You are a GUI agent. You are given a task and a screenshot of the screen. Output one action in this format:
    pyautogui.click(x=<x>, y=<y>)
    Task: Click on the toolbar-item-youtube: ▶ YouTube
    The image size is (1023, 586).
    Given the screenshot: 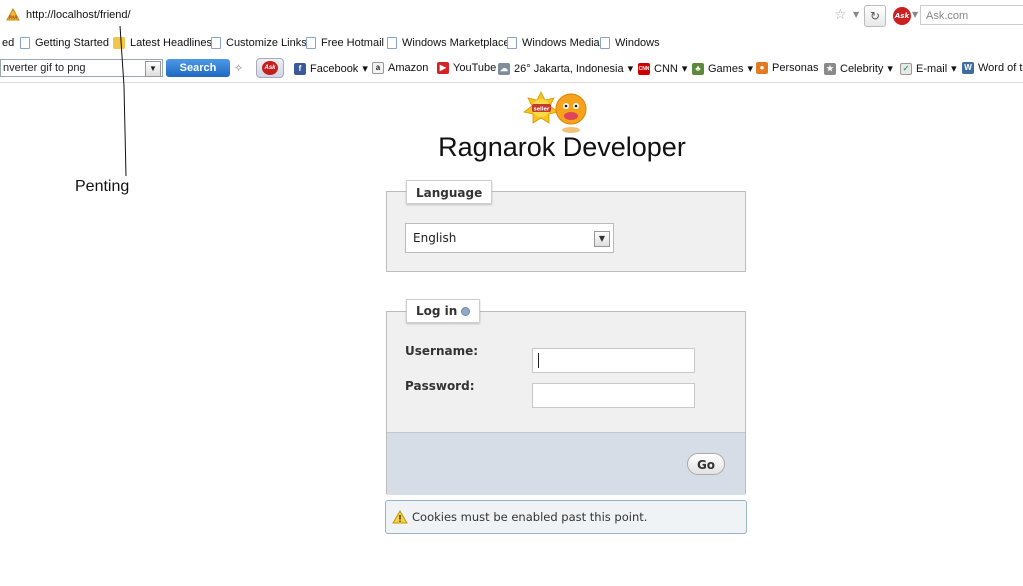 What is the action you would take?
    pyautogui.click(x=466, y=68)
    